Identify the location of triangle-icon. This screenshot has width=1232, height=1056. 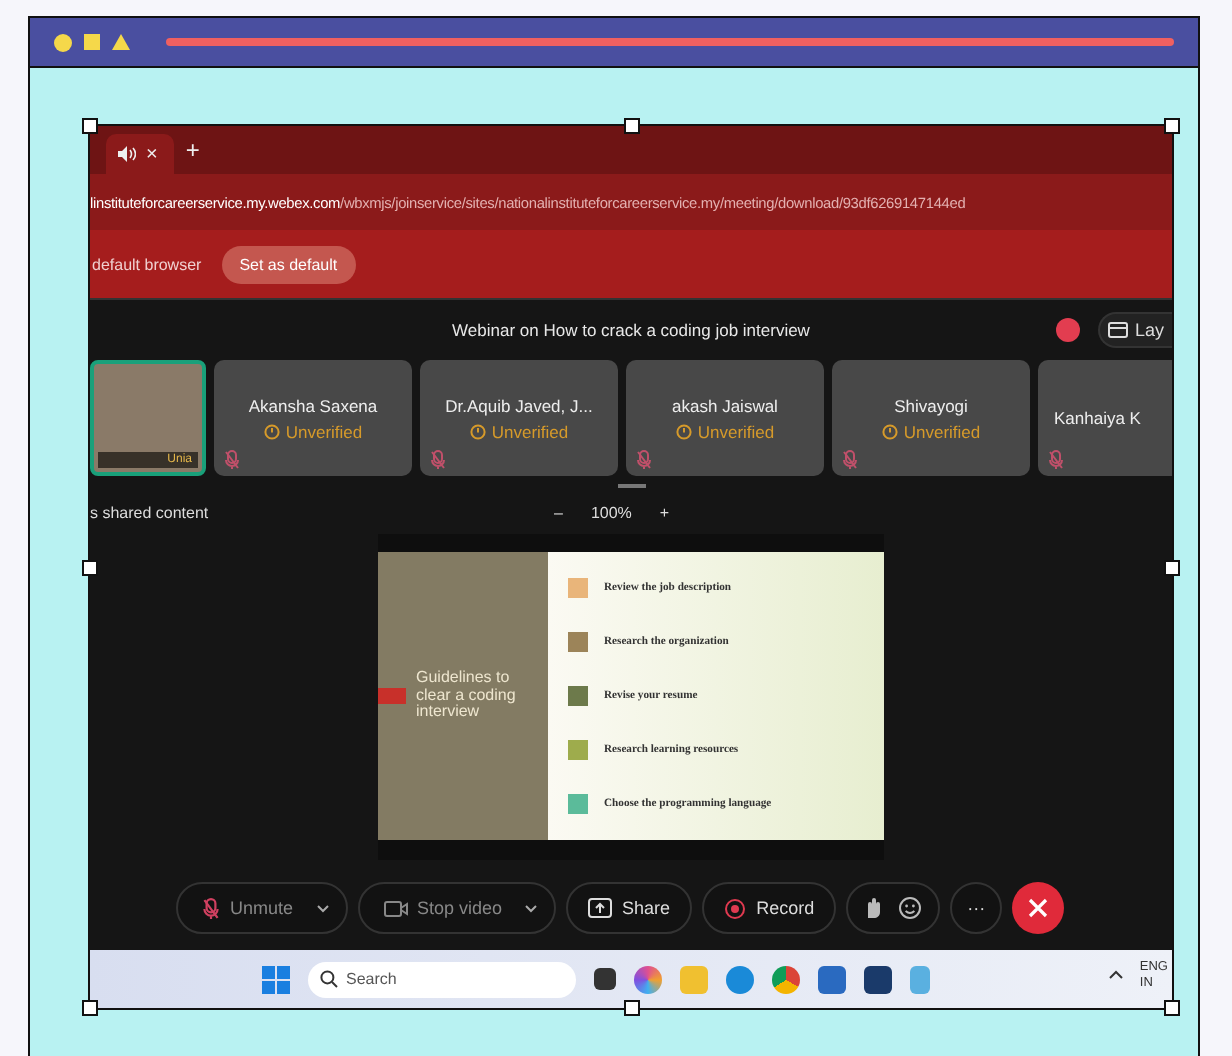
(121, 42).